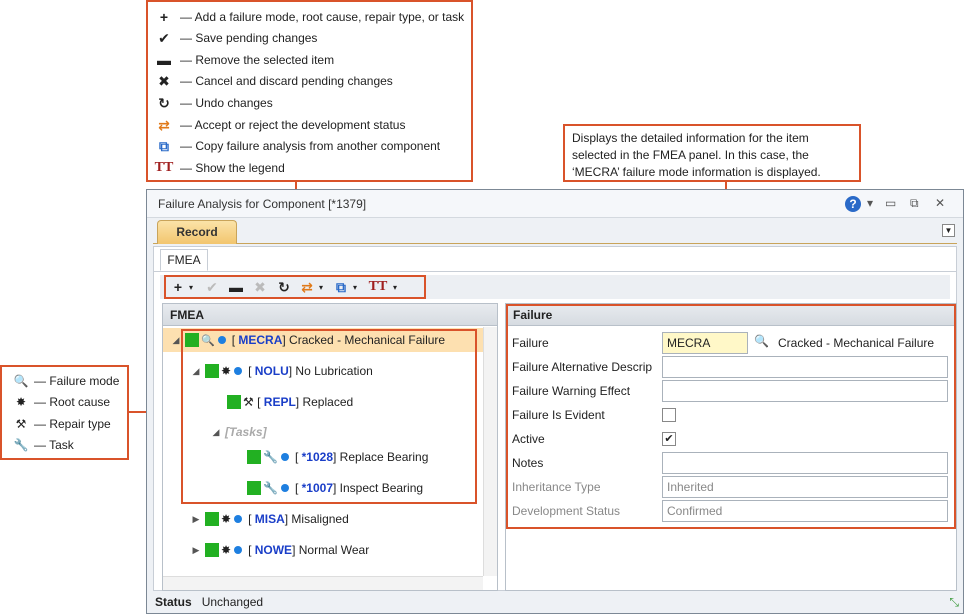 This screenshot has height=615, width=965. Describe the element at coordinates (164, 124) in the screenshot. I see `accept-reject-icon: ⇄` at that location.